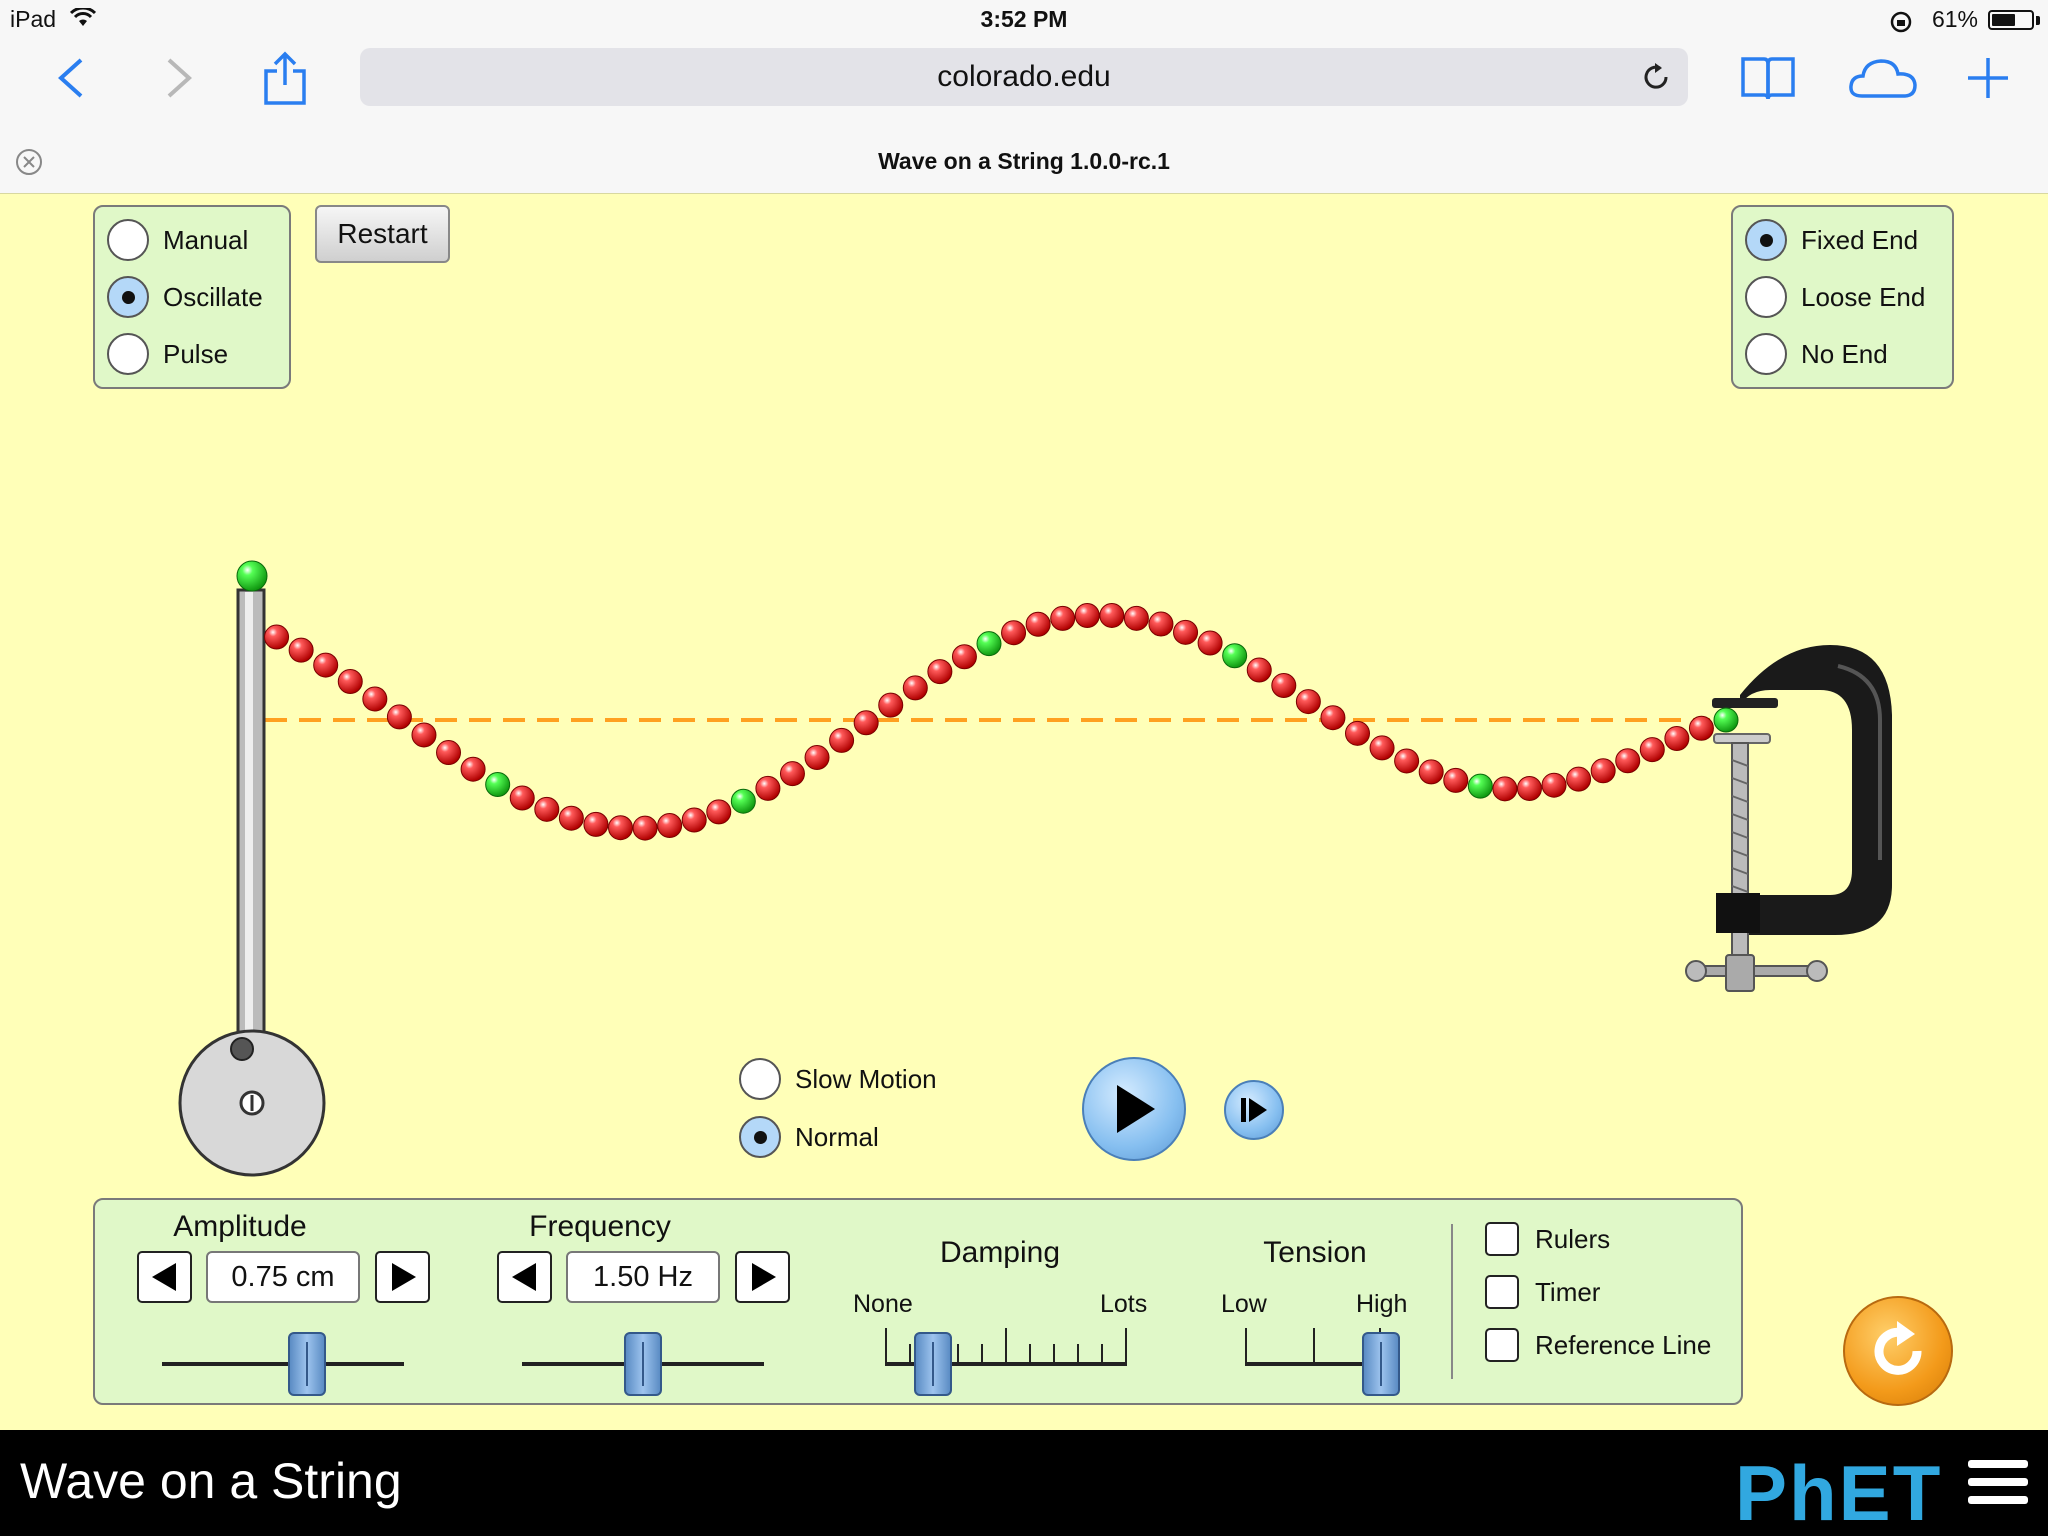 This screenshot has width=2048, height=1536. Describe the element at coordinates (933, 1364) in the screenshot. I see `damping-slider-thumb` at that location.